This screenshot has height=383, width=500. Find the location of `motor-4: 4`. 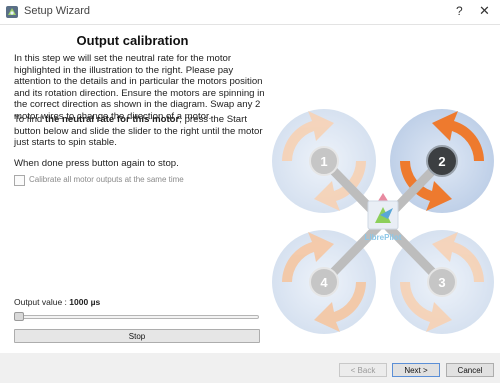

motor-4: 4 is located at coordinates (324, 282).